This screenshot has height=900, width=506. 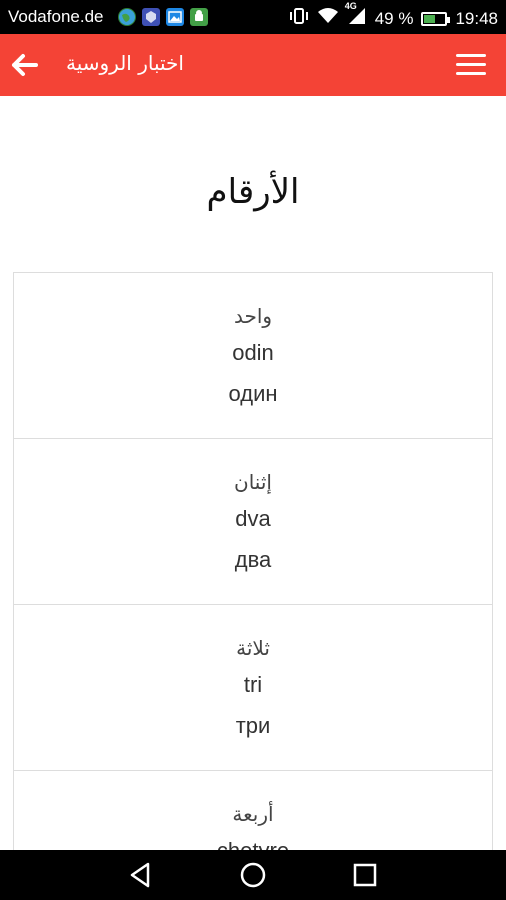 I want to click on transliteration: dva, so click(x=253, y=518).